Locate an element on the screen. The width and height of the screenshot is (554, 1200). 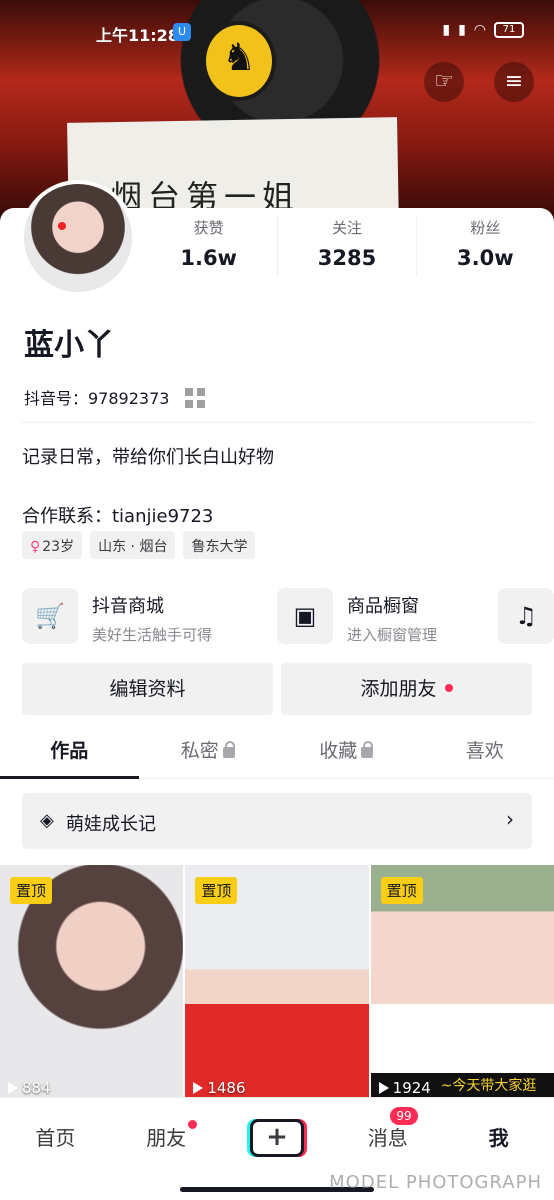
bio-contact-line: 合作联系：tianjie9723 is located at coordinates (118, 516).